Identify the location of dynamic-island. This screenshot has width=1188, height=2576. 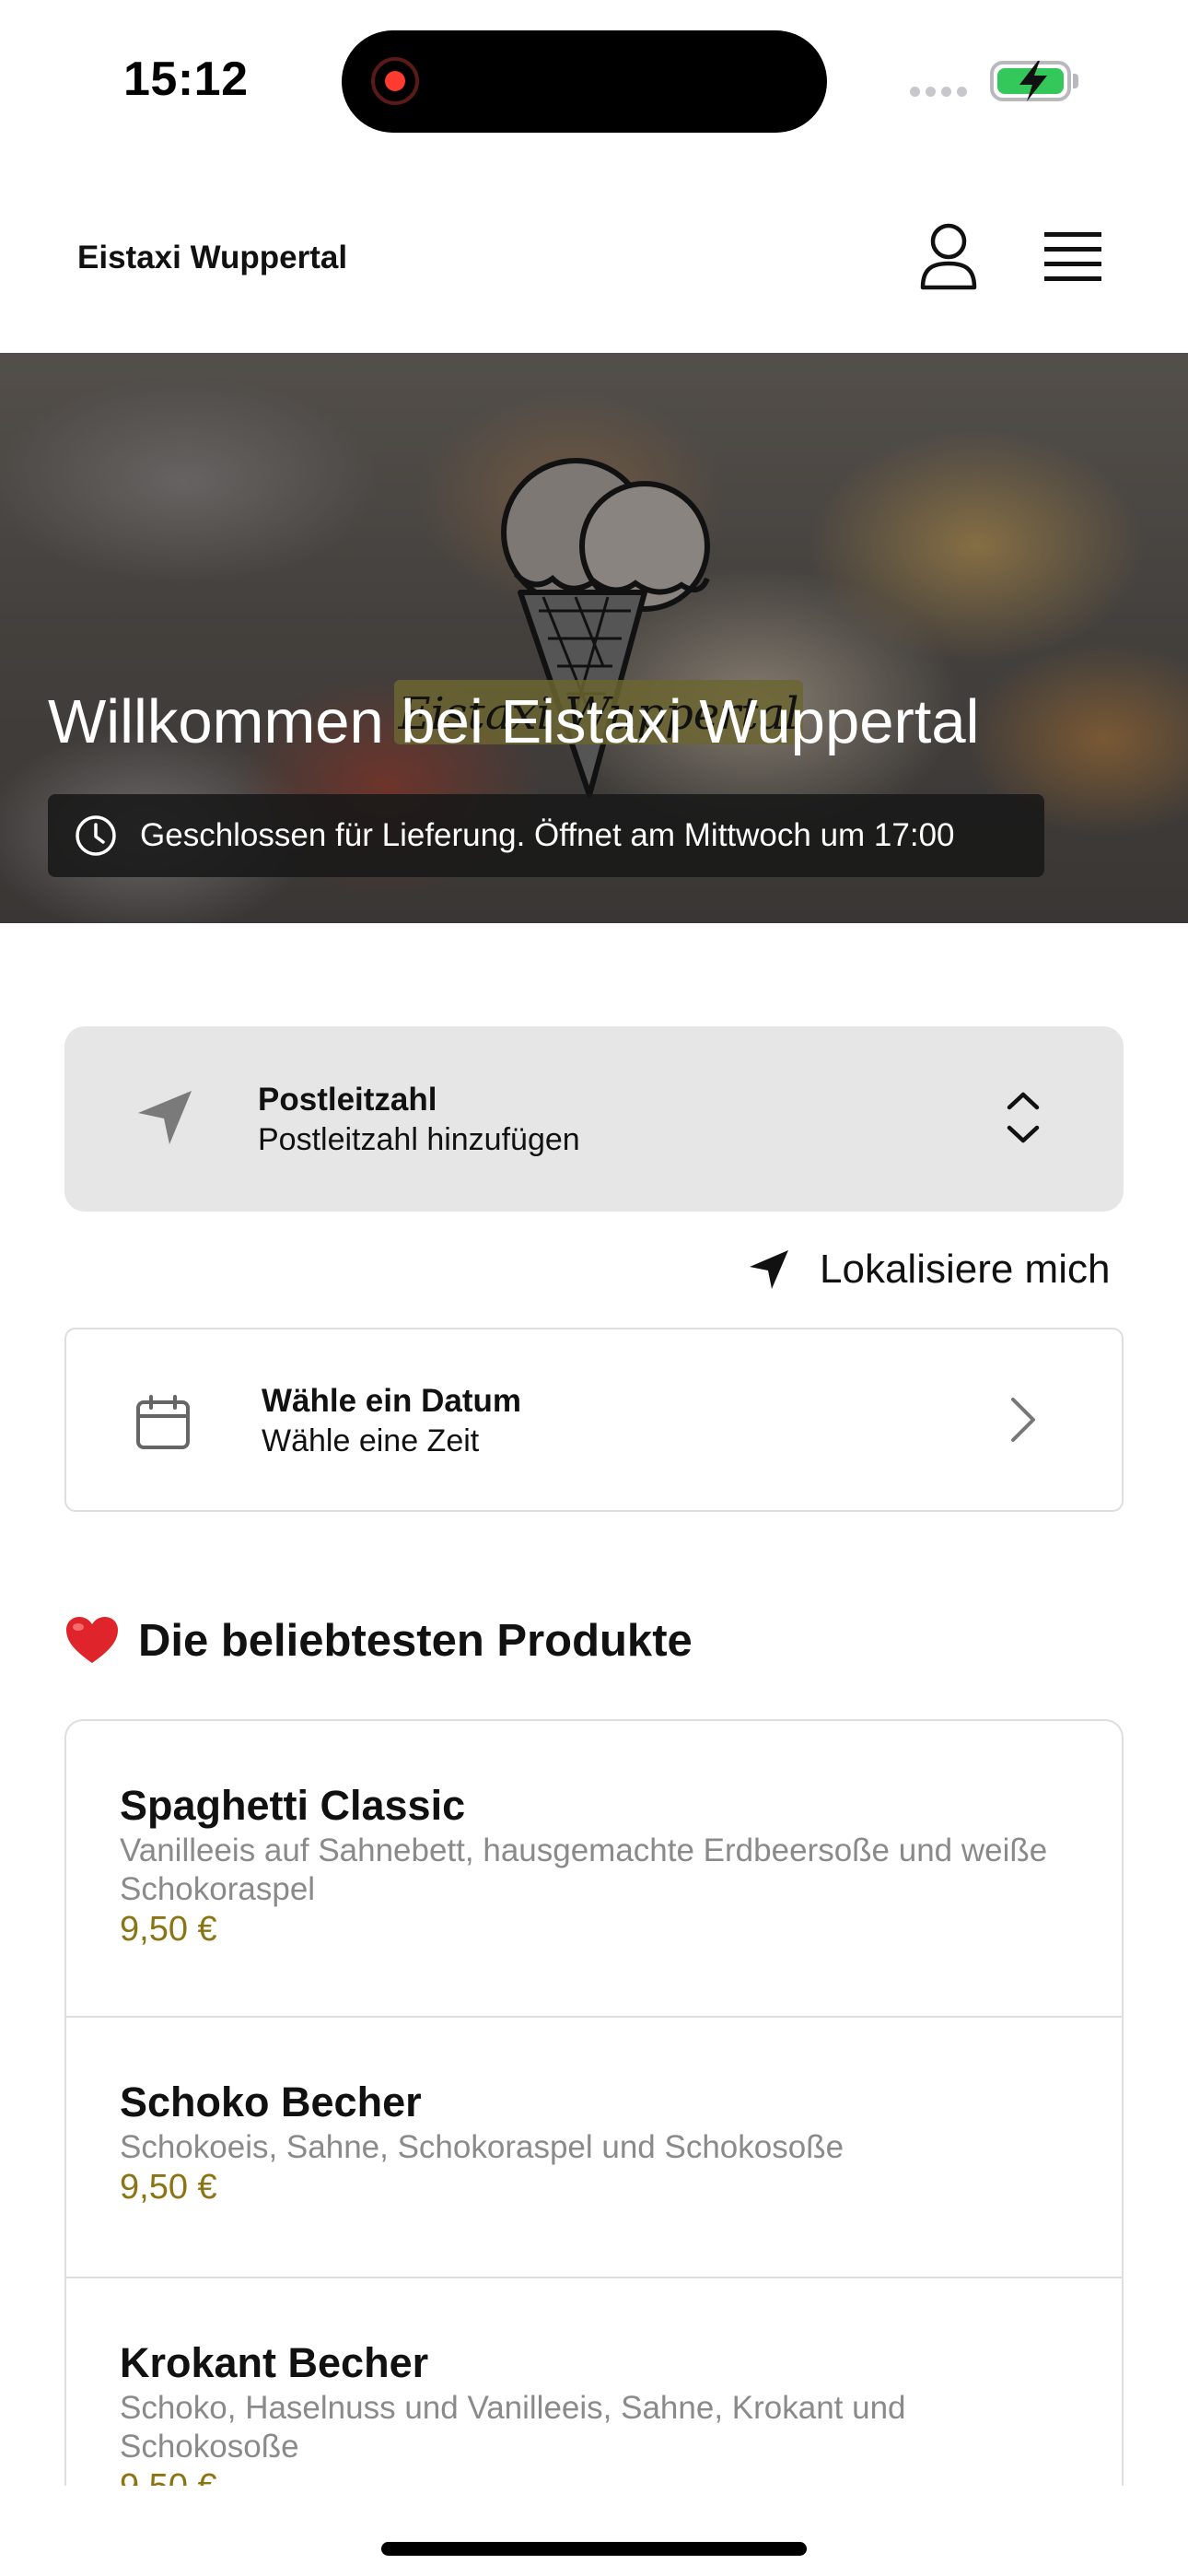
(584, 81).